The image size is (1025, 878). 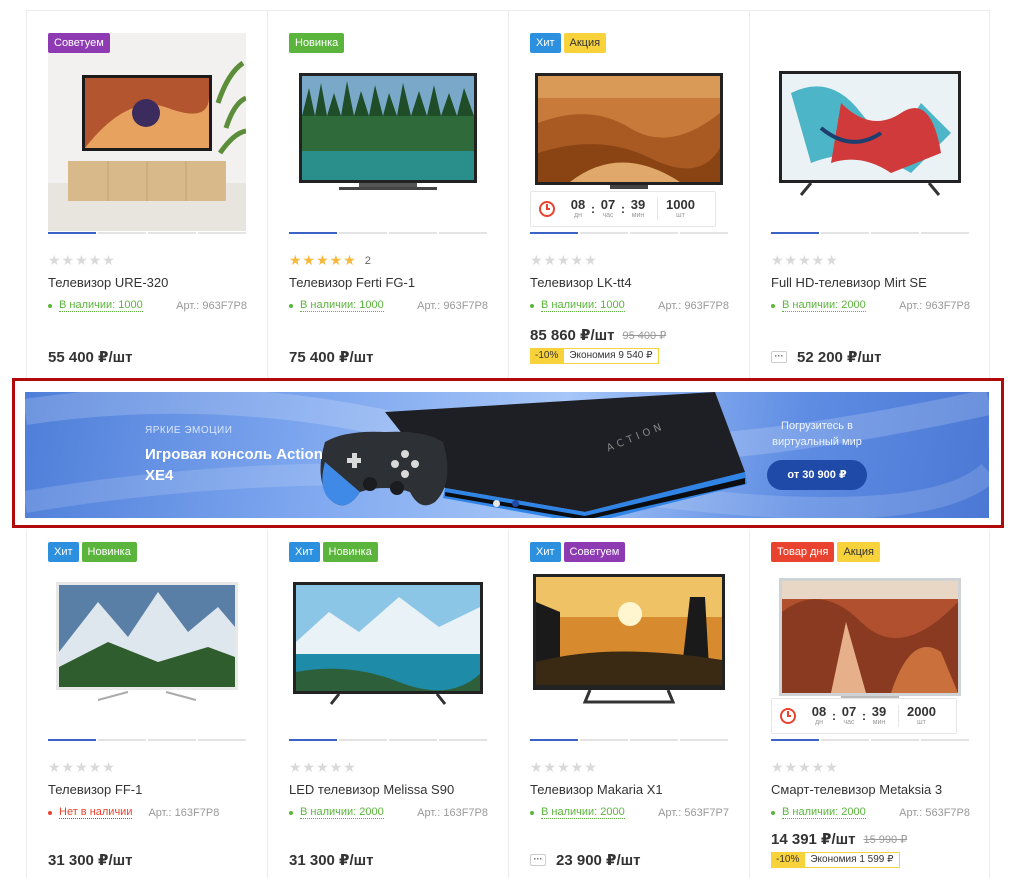 What do you see at coordinates (813, 839) in the screenshot?
I see `product-price: 14 391 ₽/шт` at bounding box center [813, 839].